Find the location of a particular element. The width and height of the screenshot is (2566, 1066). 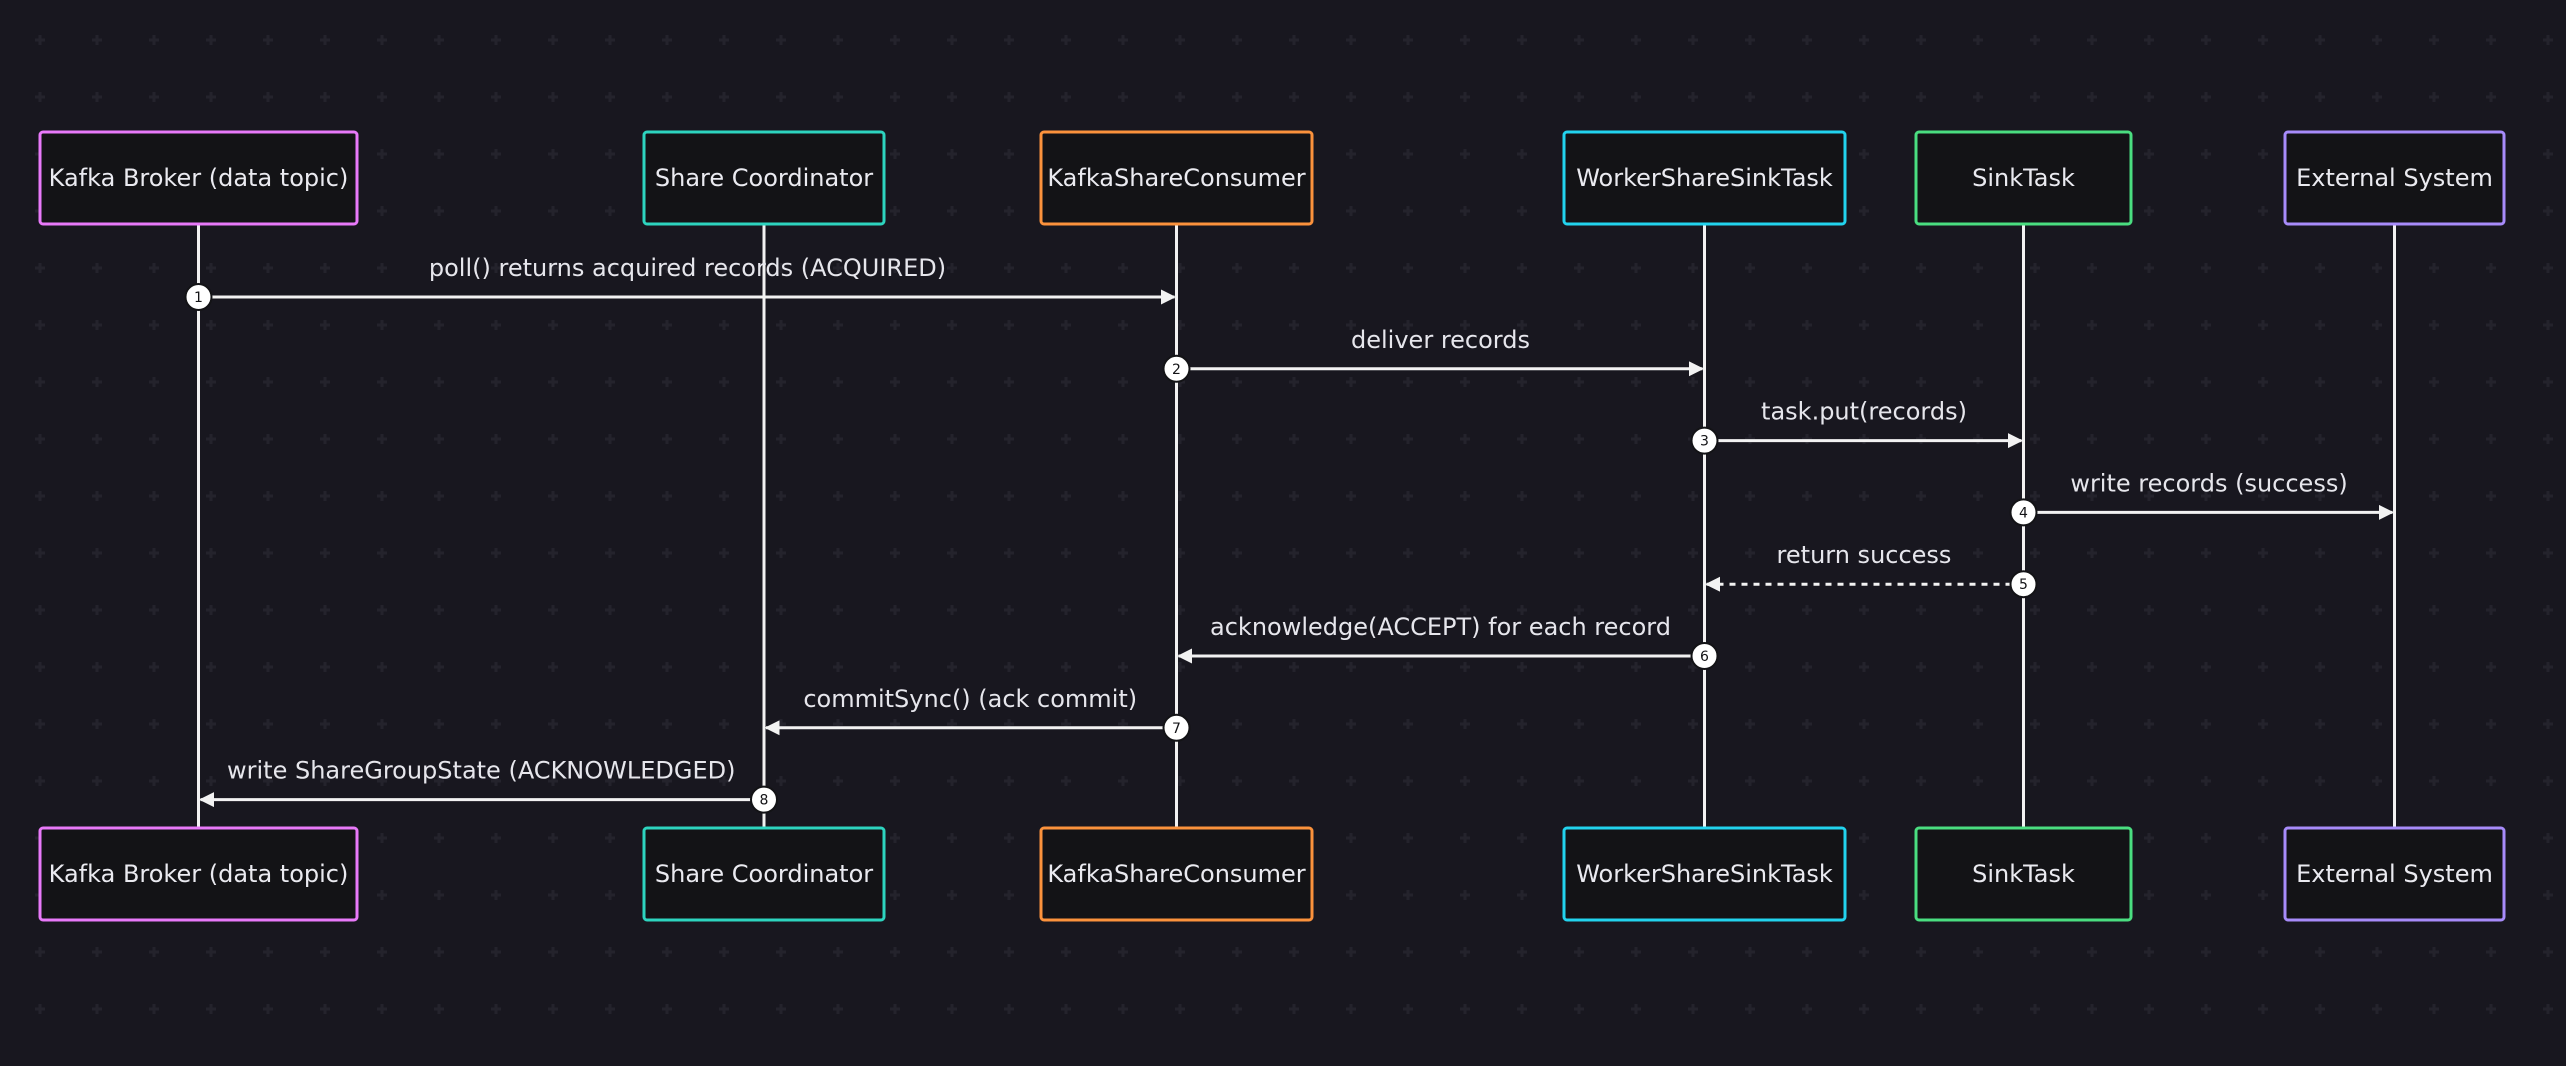

participant-sinktask-top: SinkTask is located at coordinates (2023, 178).